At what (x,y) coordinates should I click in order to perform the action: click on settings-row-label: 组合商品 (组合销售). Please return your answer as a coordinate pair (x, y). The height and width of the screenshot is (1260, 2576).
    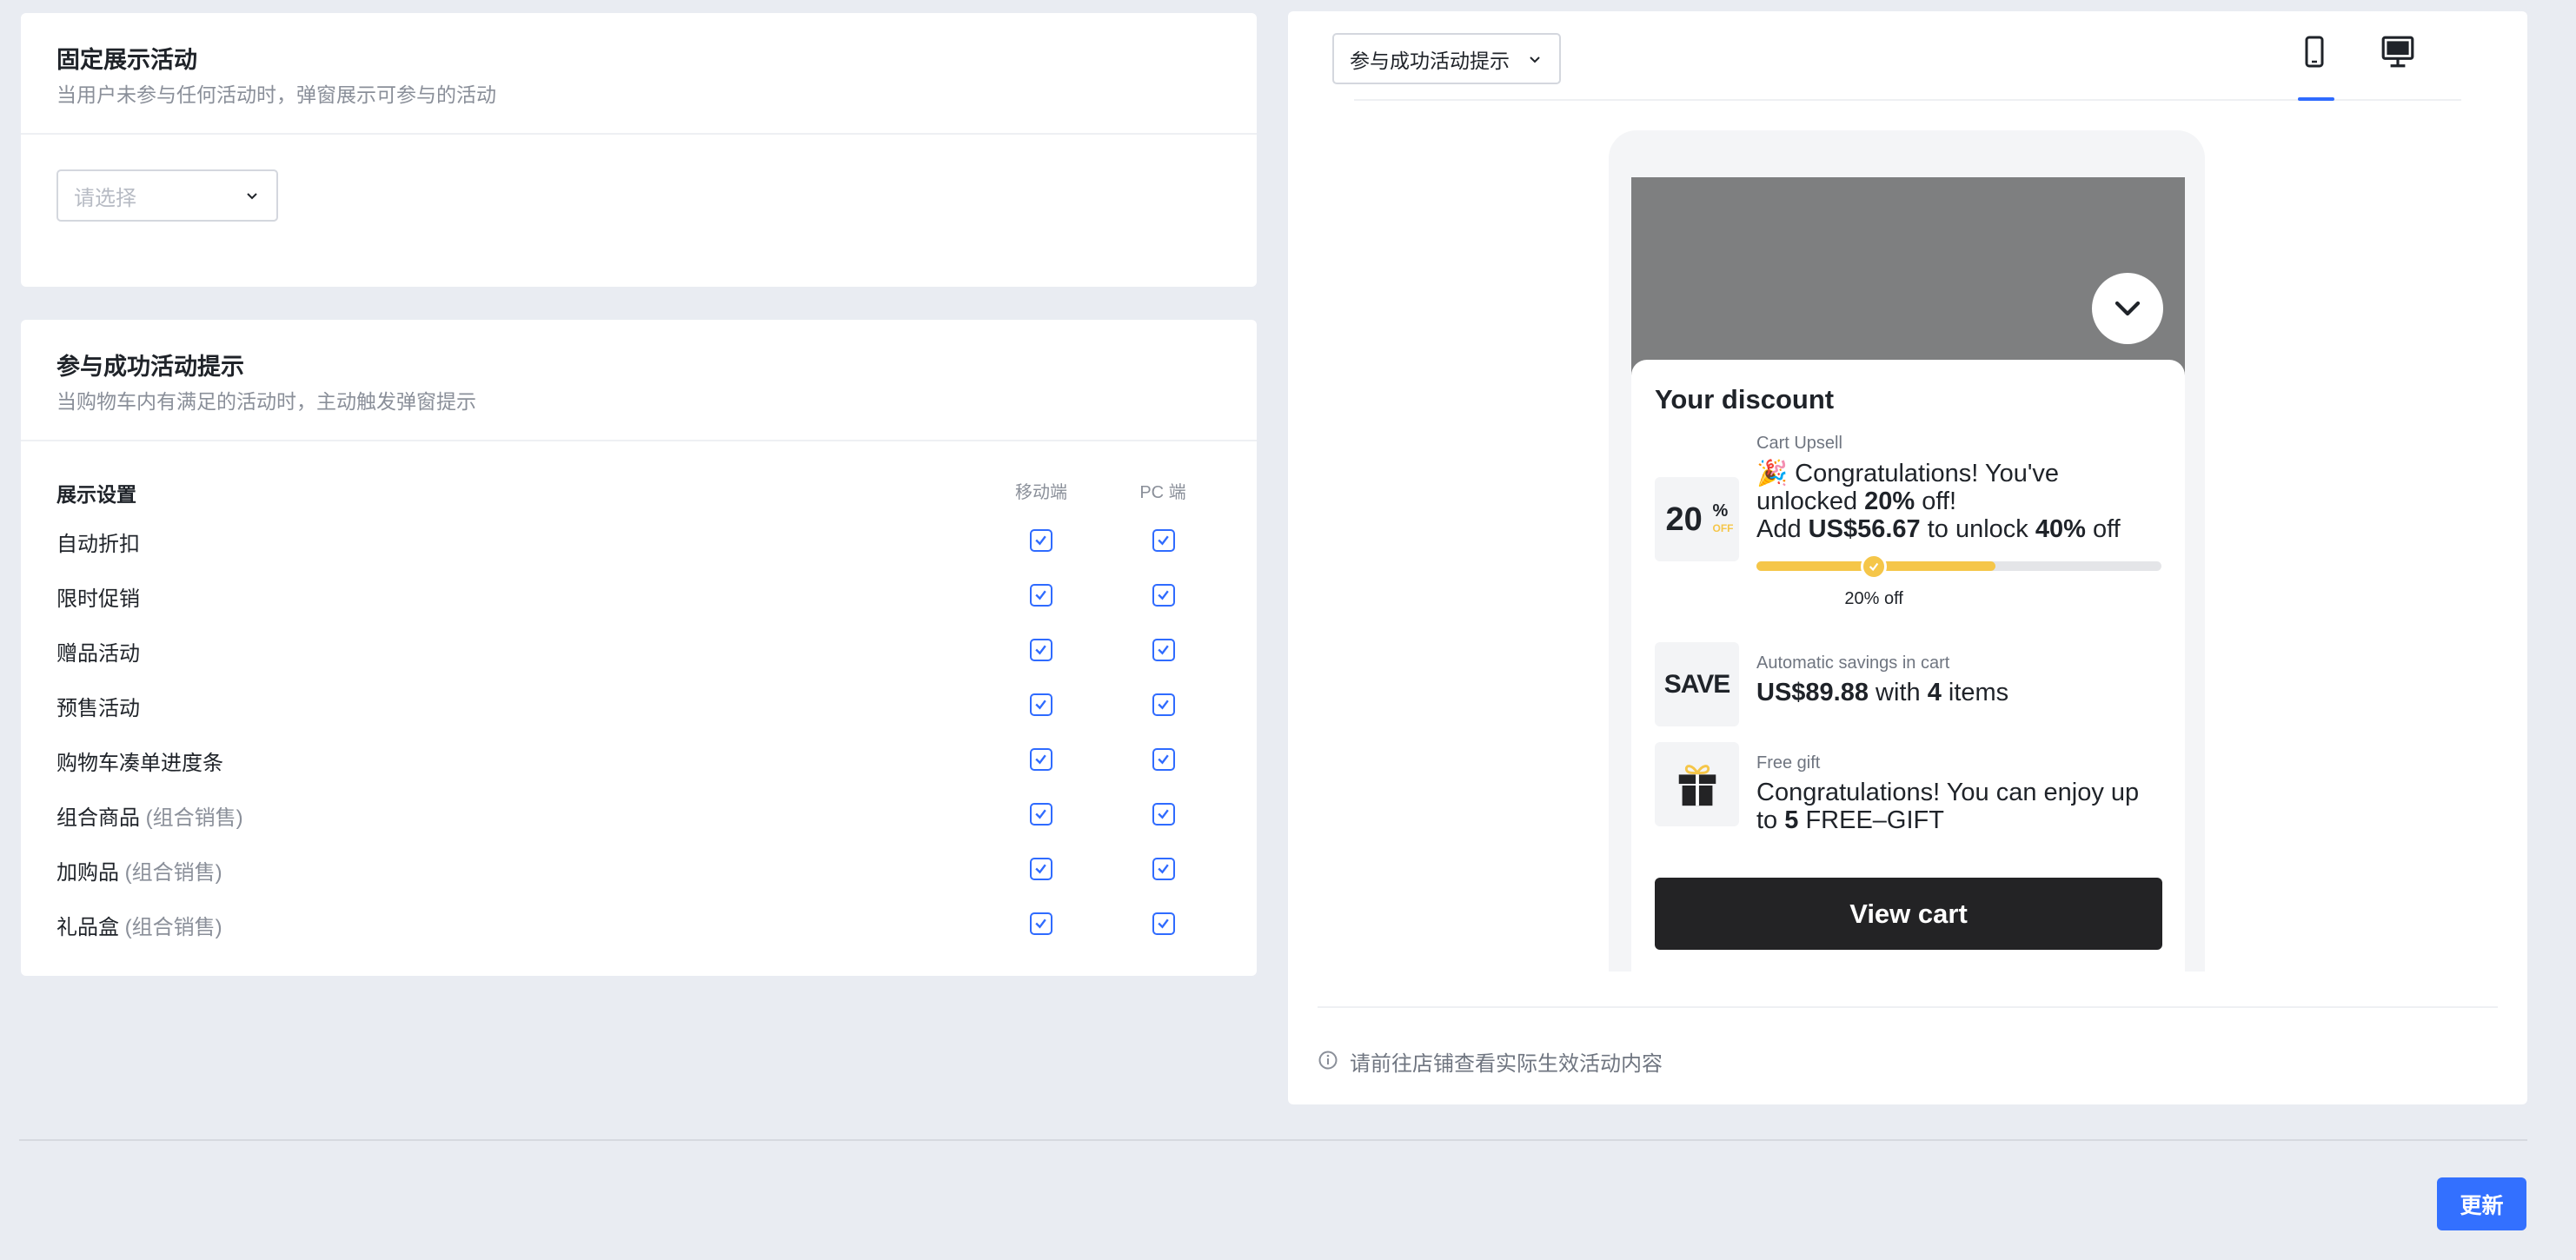
    Looking at the image, I should click on (149, 815).